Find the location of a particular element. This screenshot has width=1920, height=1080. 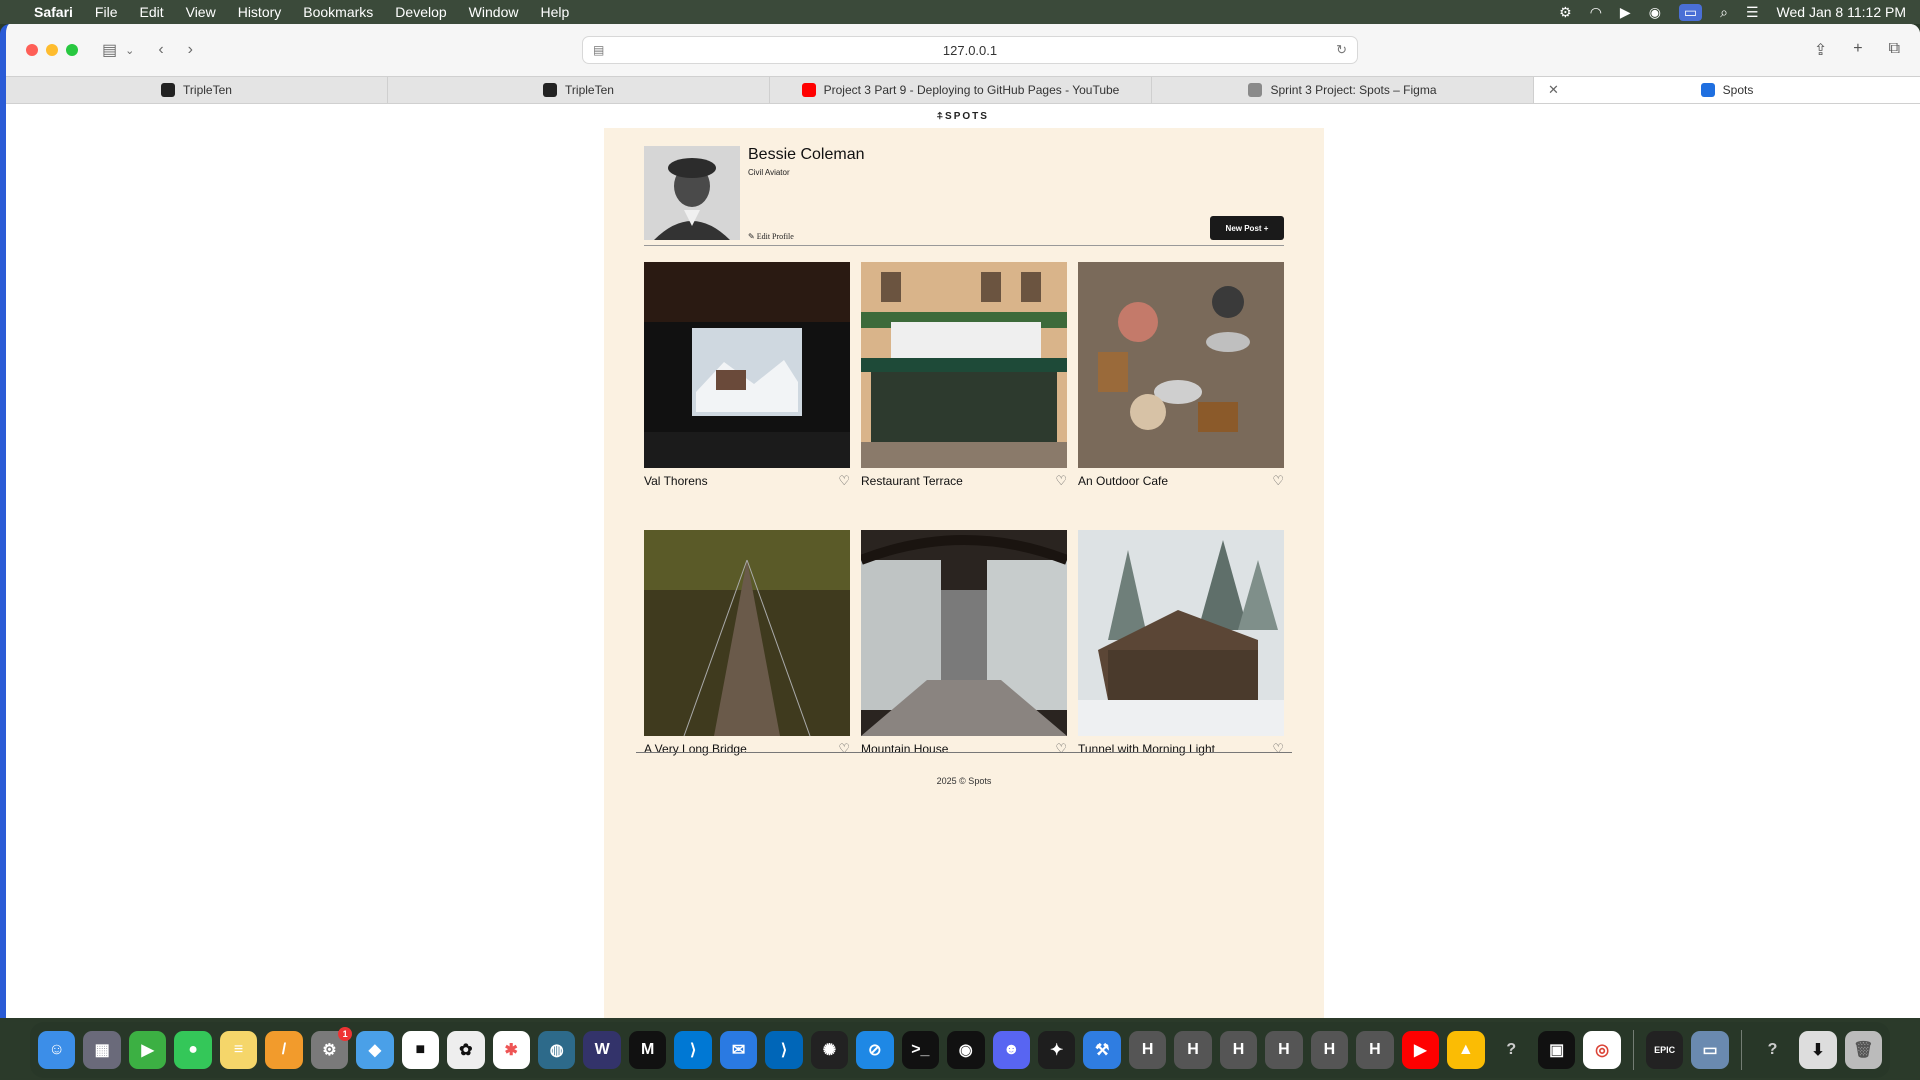

app-icon: ◆ is located at coordinates (375, 1050).